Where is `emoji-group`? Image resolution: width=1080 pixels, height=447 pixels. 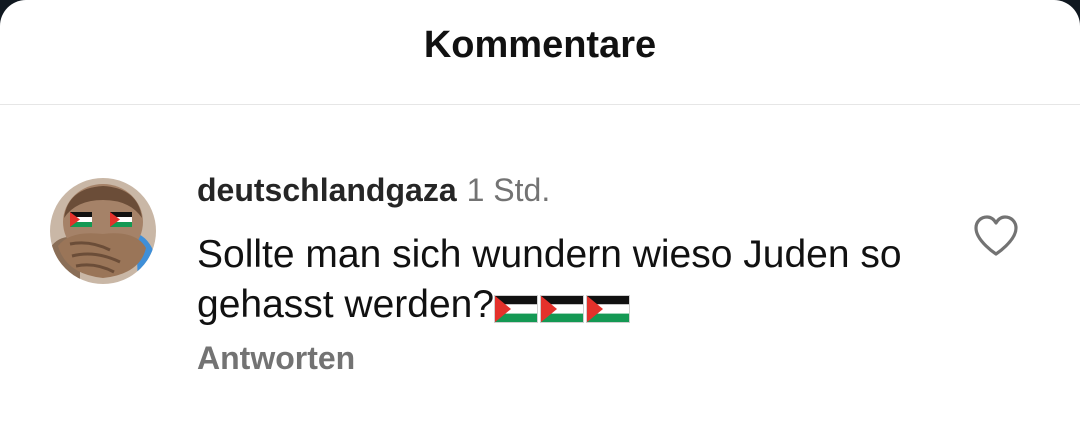 emoji-group is located at coordinates (563, 307).